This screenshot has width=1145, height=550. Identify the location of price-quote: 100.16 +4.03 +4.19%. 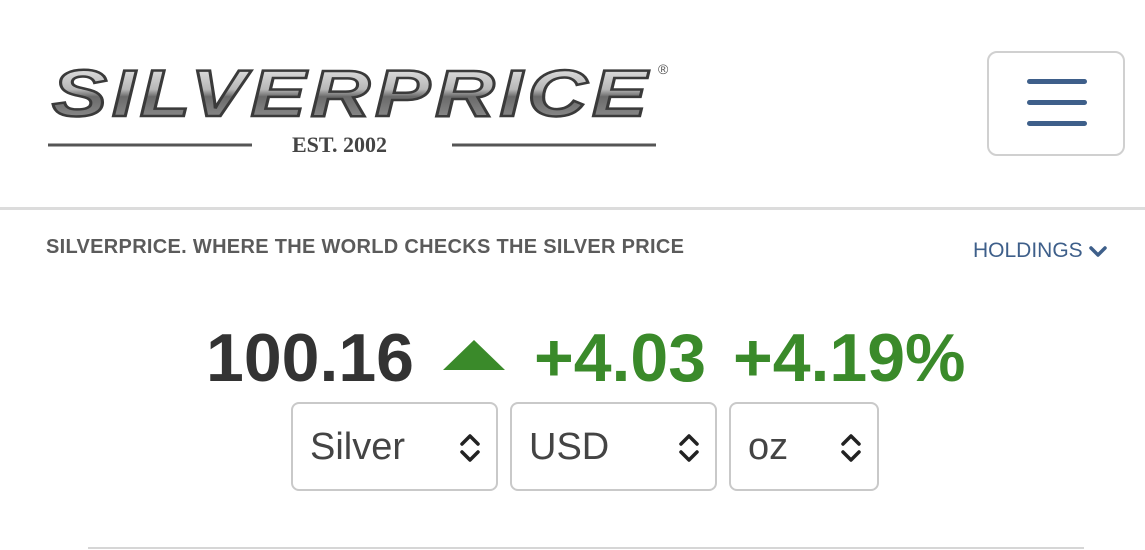
(572, 358).